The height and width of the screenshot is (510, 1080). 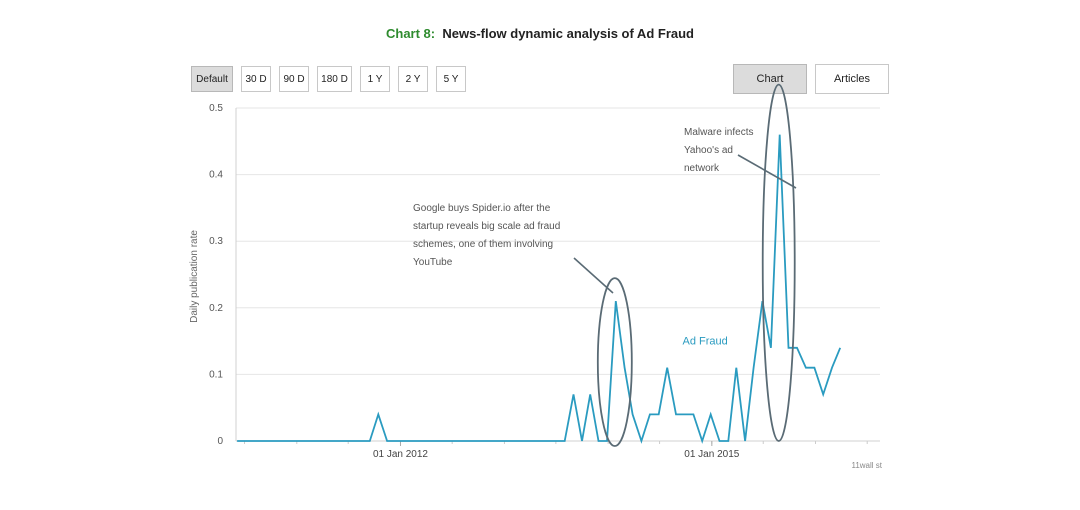 What do you see at coordinates (216, 108) in the screenshot?
I see `y-tick-label: 0.5` at bounding box center [216, 108].